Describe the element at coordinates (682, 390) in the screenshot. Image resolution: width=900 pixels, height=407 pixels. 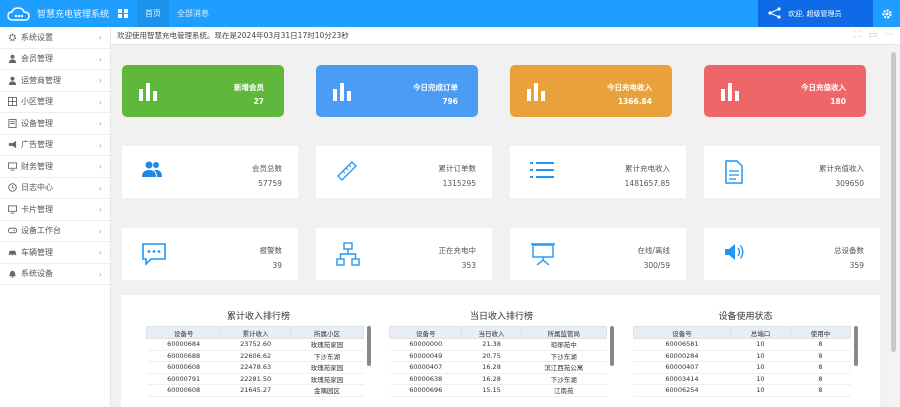
I see `table-cell: 60006254` at that location.